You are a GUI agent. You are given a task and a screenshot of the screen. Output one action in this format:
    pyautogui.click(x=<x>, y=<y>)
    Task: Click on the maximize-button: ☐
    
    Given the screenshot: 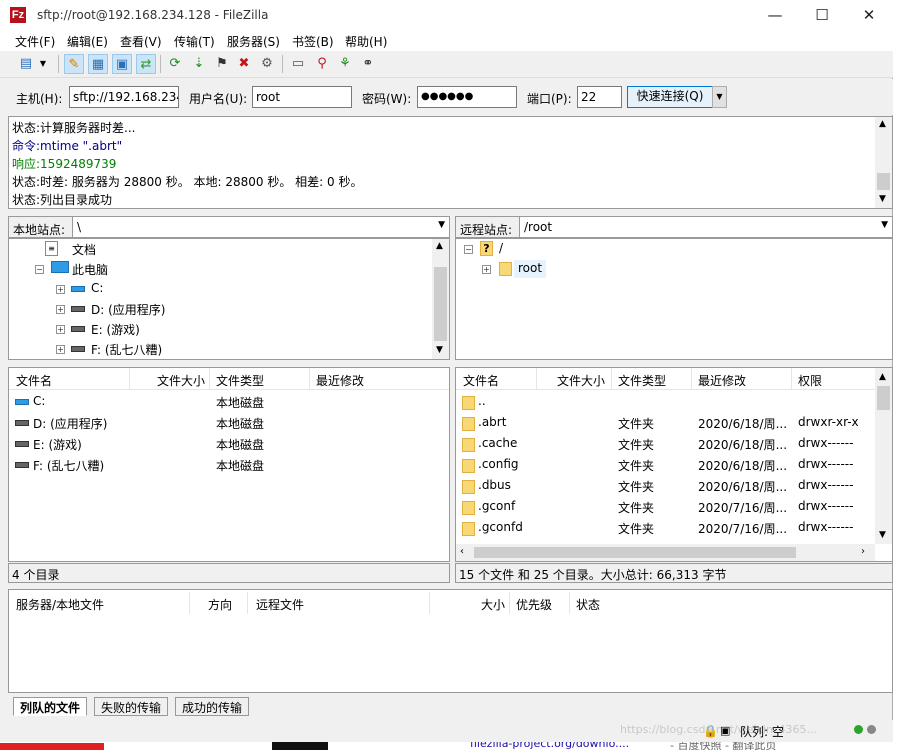 What is the action you would take?
    pyautogui.click(x=822, y=15)
    